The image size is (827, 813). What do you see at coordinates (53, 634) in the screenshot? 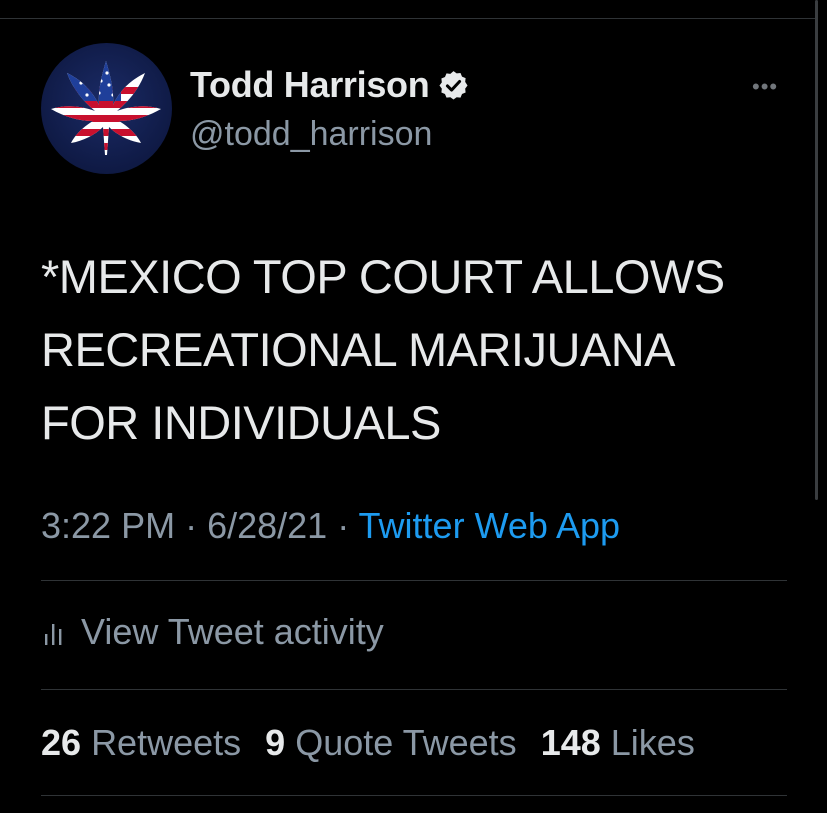
I see `bar-chart-icon` at bounding box center [53, 634].